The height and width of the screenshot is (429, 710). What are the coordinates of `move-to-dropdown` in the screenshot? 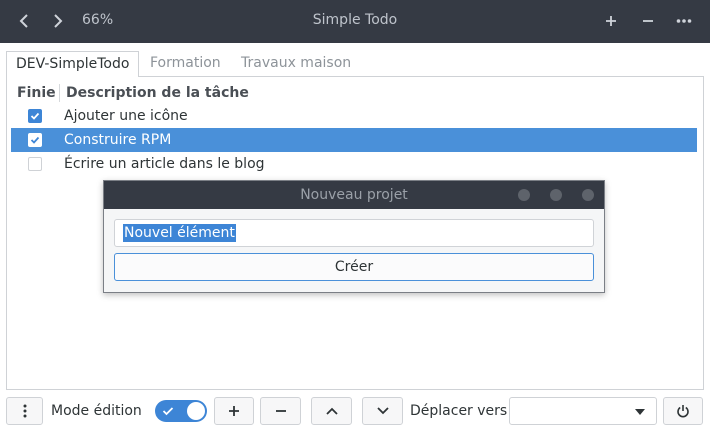 It's located at (583, 411).